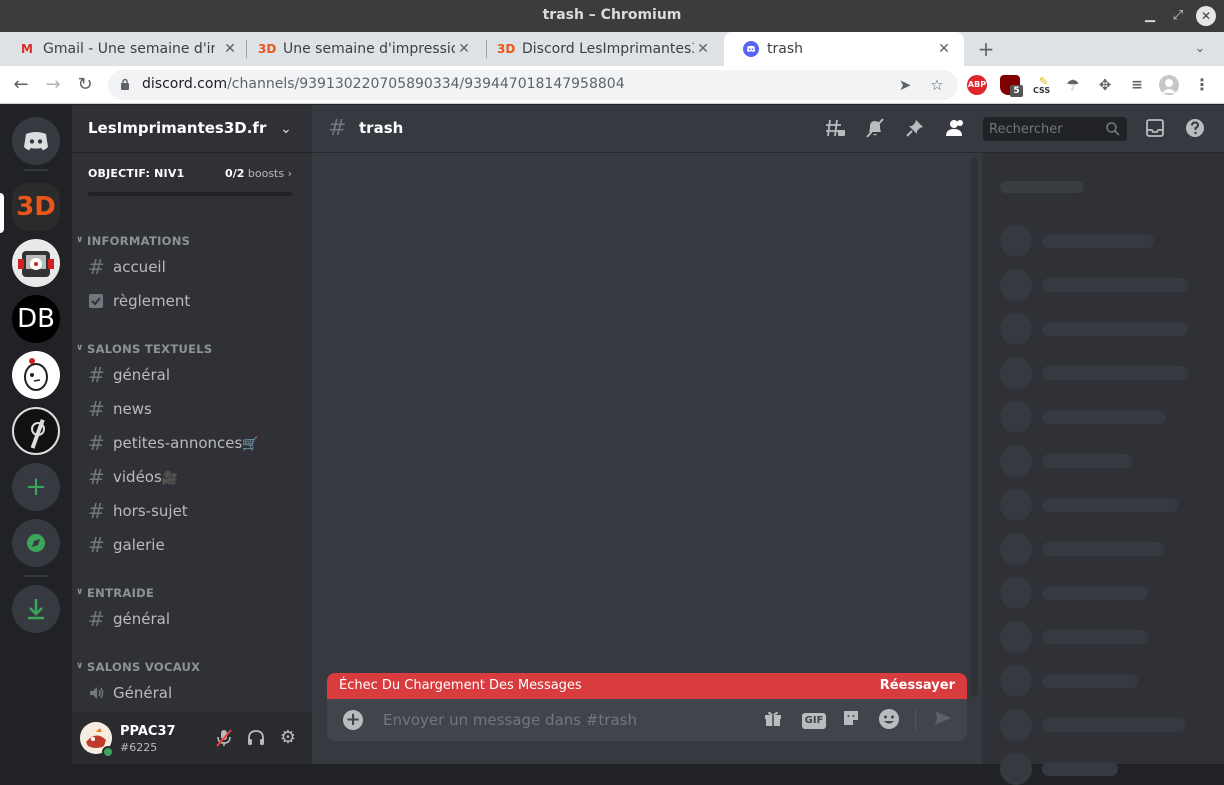 Image resolution: width=1224 pixels, height=785 pixels. Describe the element at coordinates (36, 609) in the screenshot. I see `download-apps-icon` at that location.